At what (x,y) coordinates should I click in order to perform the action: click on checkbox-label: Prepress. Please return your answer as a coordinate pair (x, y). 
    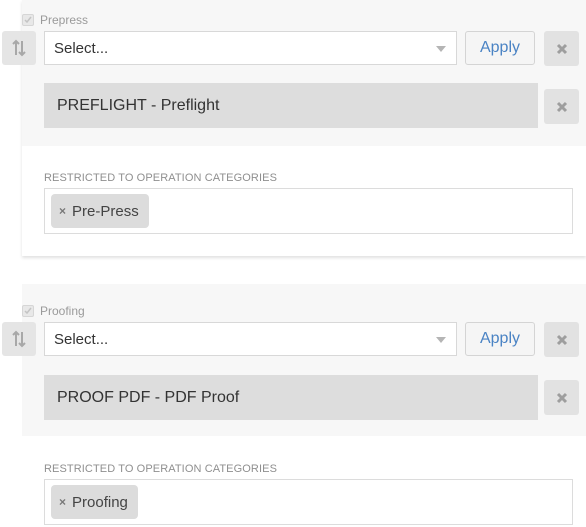
    Looking at the image, I should click on (64, 20).